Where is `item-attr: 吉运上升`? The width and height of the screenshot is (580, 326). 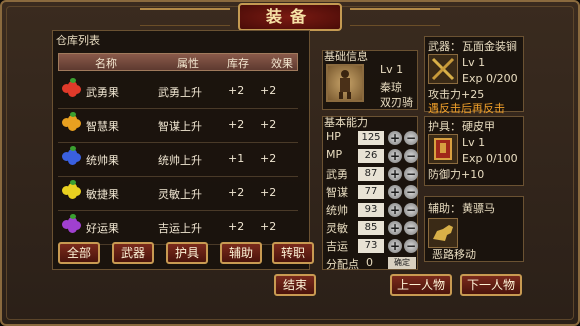
item-attr: 吉运上升 is located at coordinates (180, 228).